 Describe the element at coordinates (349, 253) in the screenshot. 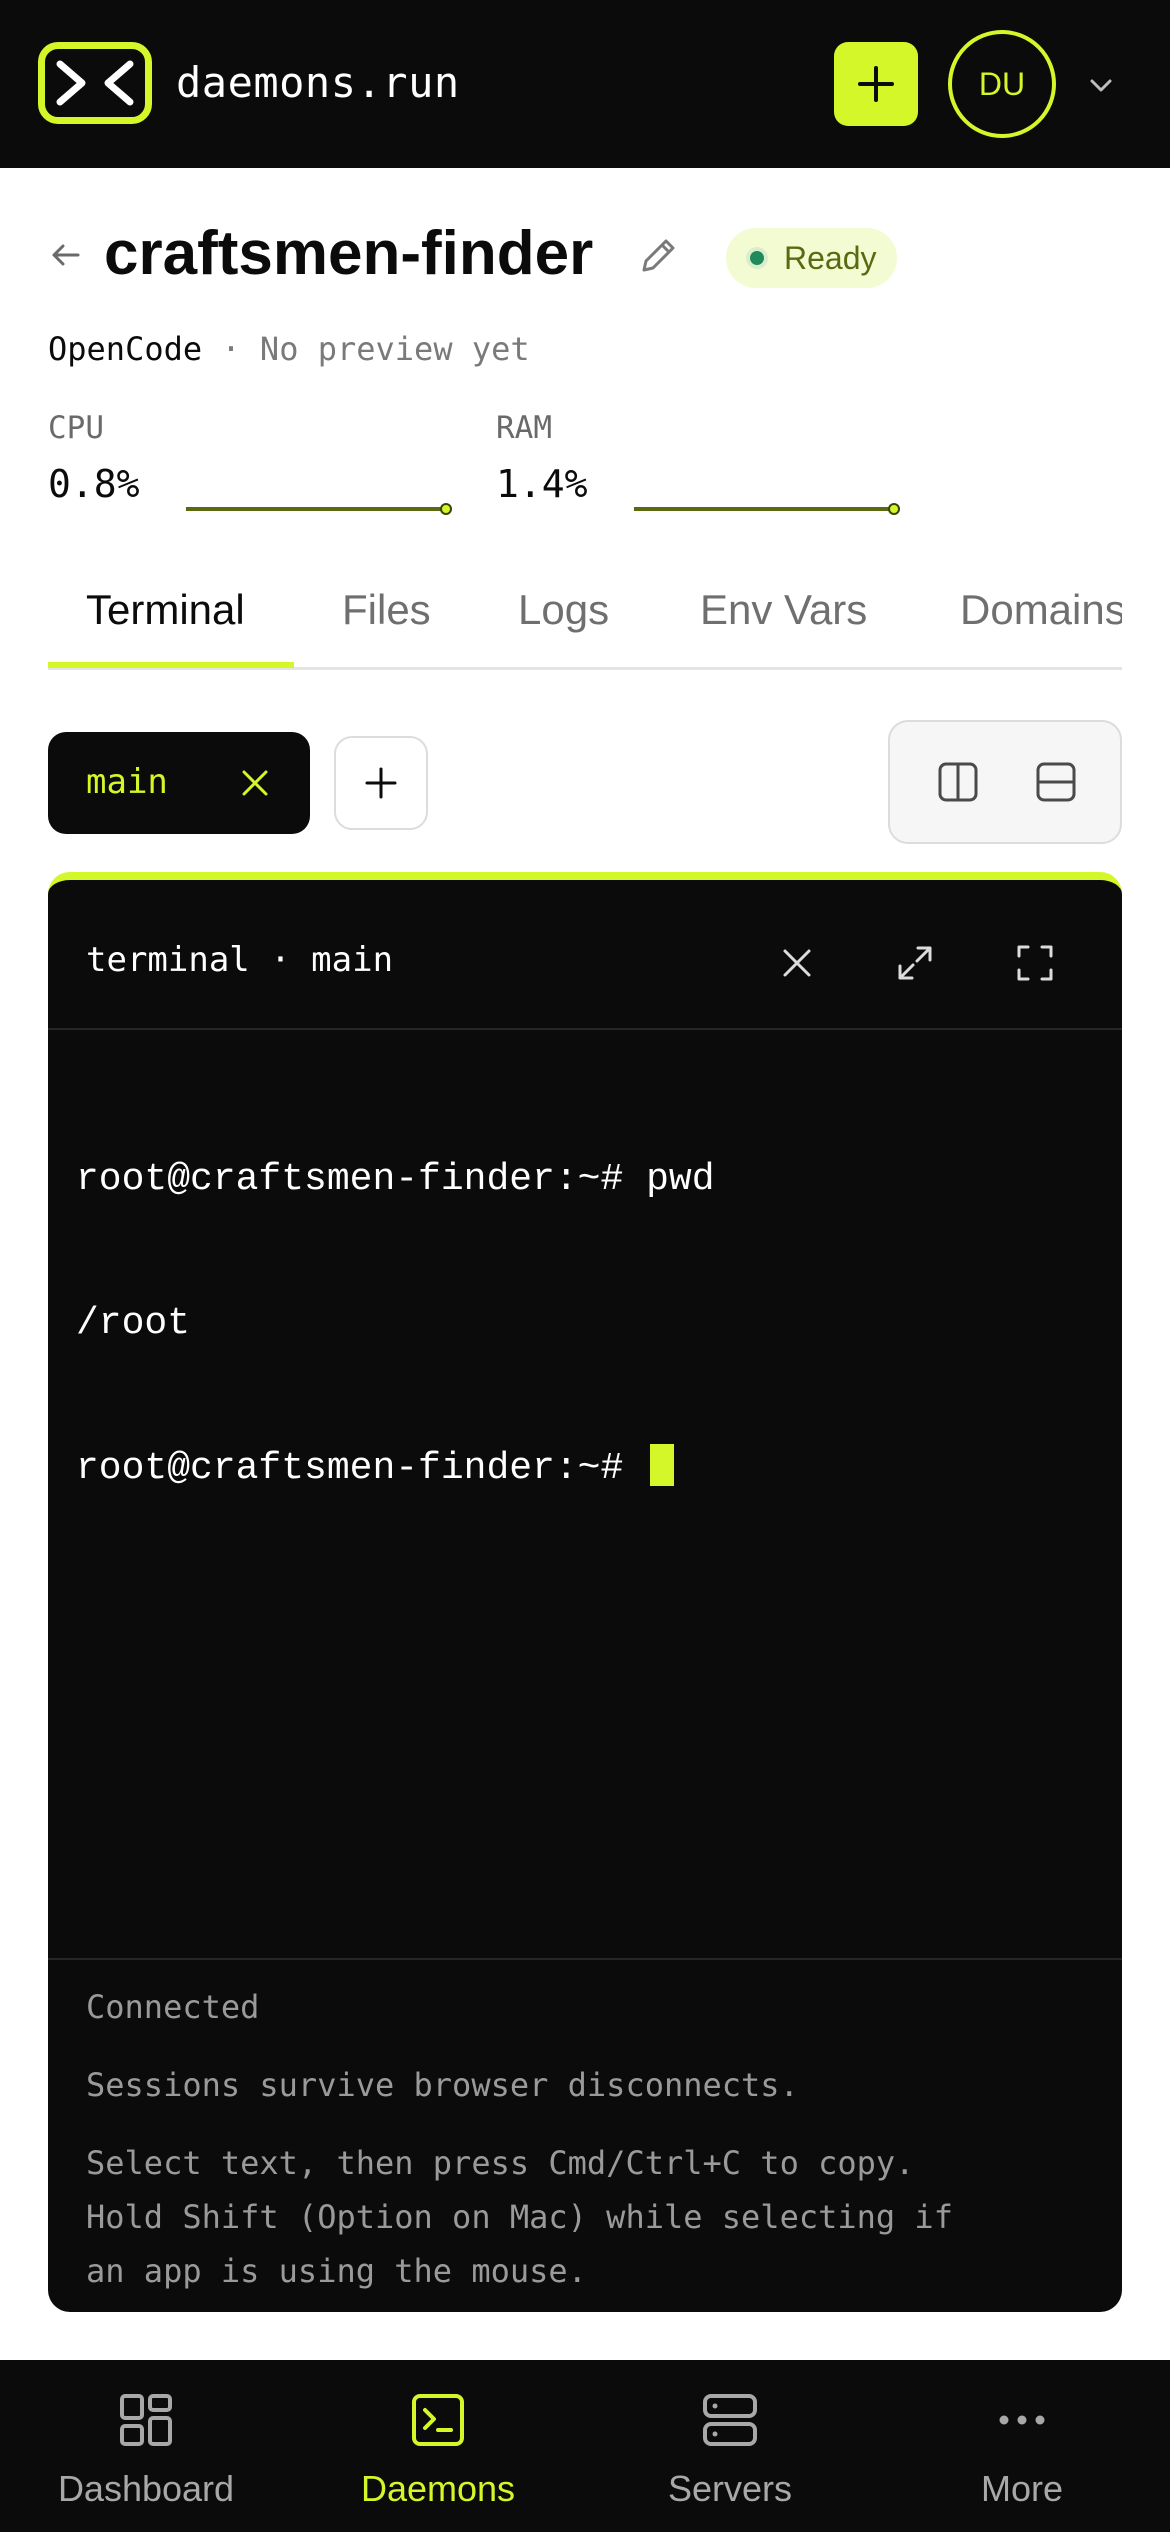

I see `daemon-name: craftsmen-finder` at that location.